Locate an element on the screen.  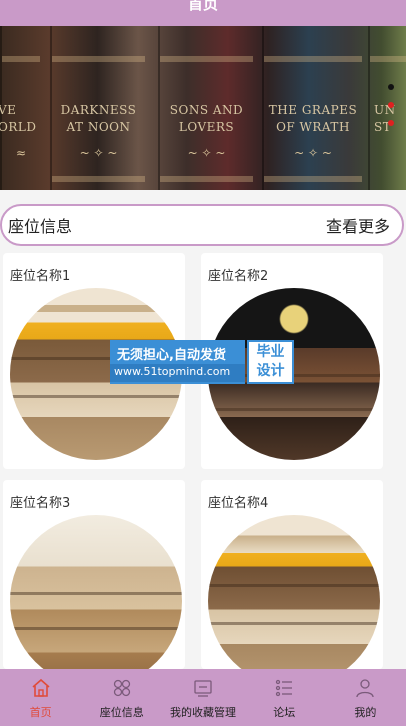
tab-seat-info: 座位信息 is located at coordinates (121, 697).